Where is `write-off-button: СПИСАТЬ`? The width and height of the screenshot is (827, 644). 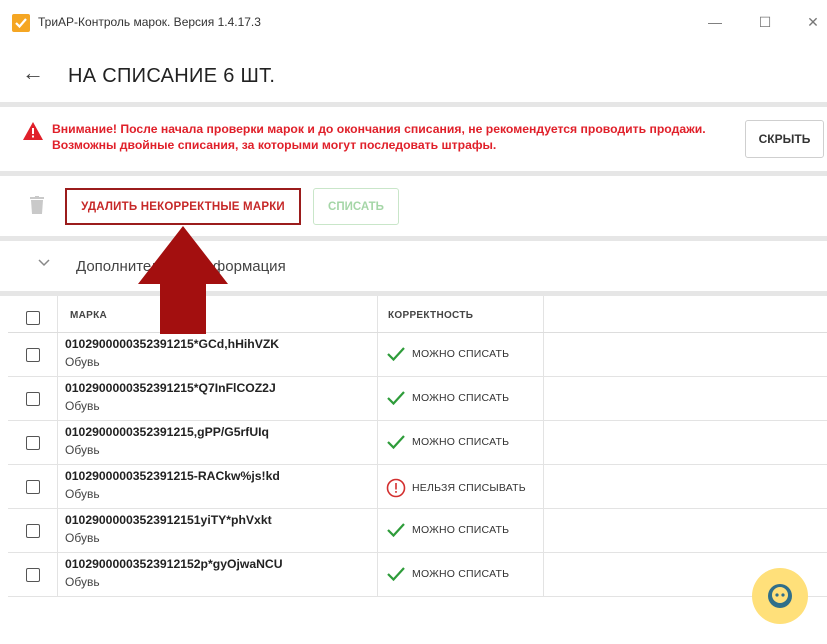
write-off-button: СПИСАТЬ is located at coordinates (356, 206).